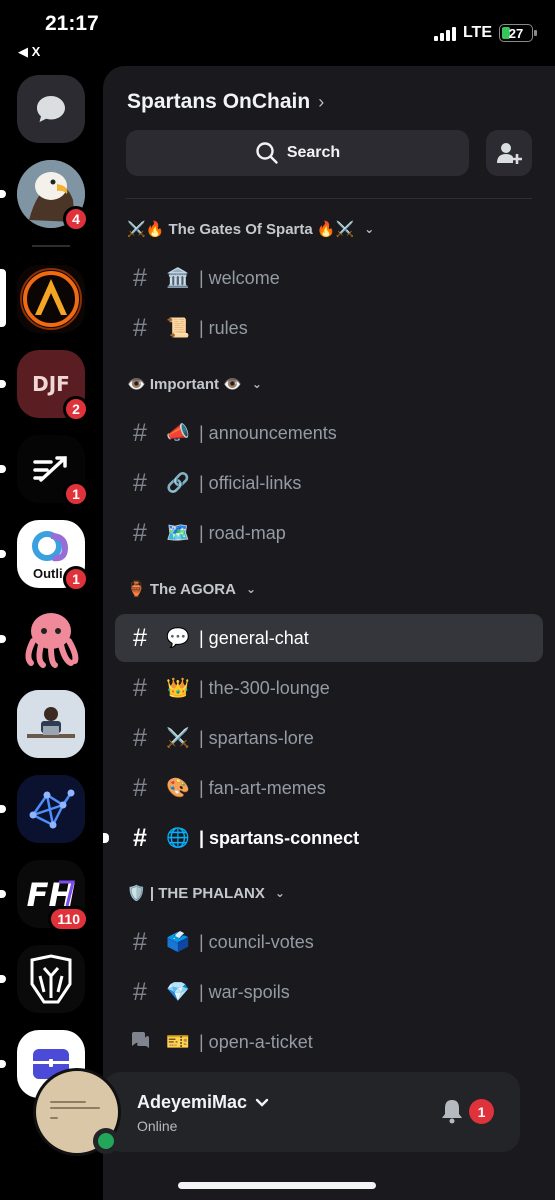 Image resolution: width=555 pixels, height=1200 pixels. I want to click on category-phalanx: 🛡️ | THE PHALANX ⌄, so click(206, 893).